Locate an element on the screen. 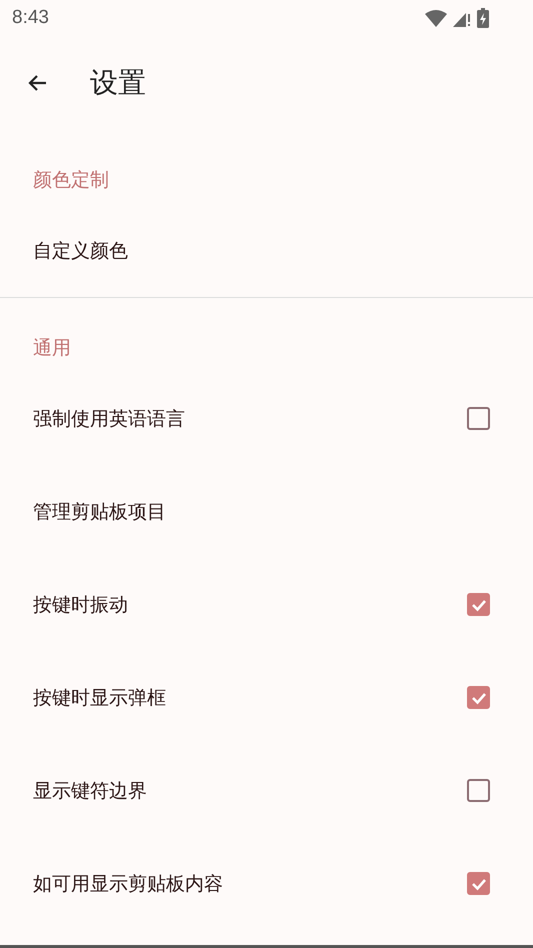 This screenshot has height=948, width=533. setting-label: 如可用显示剪贴板内容 is located at coordinates (128, 884).